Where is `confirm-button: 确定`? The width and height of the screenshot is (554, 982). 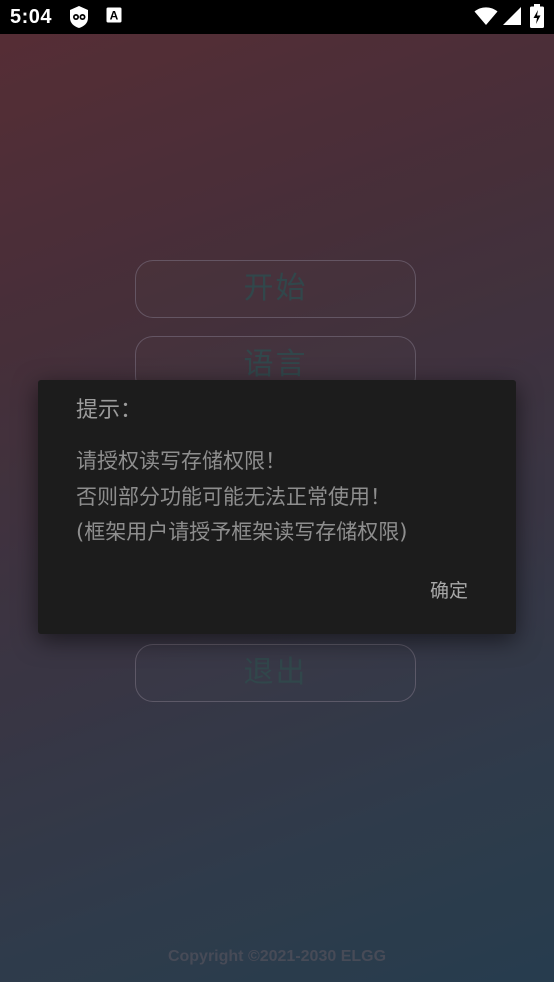 confirm-button: 确定 is located at coordinates (449, 591).